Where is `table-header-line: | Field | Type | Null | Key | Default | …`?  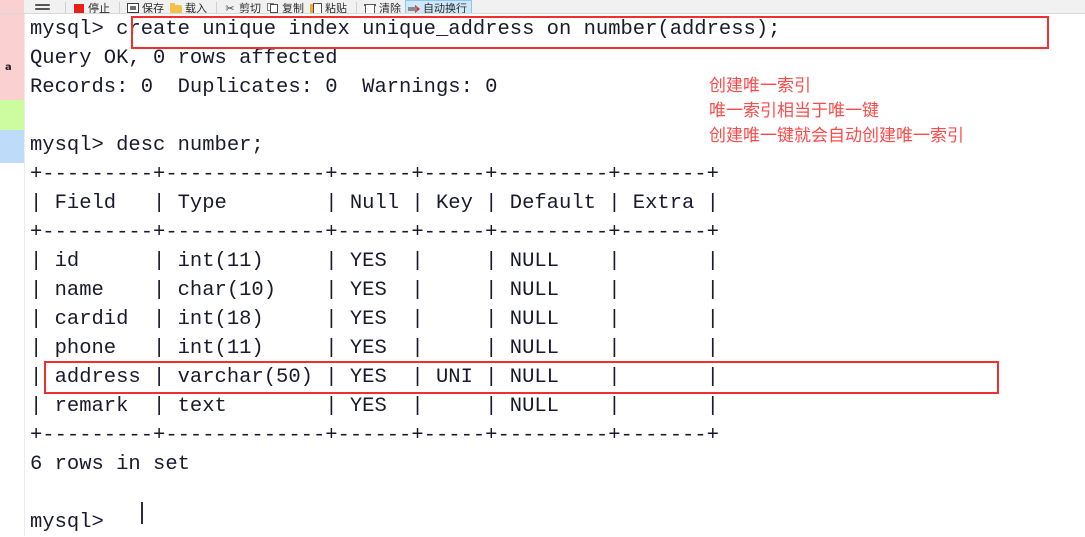 table-header-line: | Field | Type | Null | Key | Default | … is located at coordinates (374, 203).